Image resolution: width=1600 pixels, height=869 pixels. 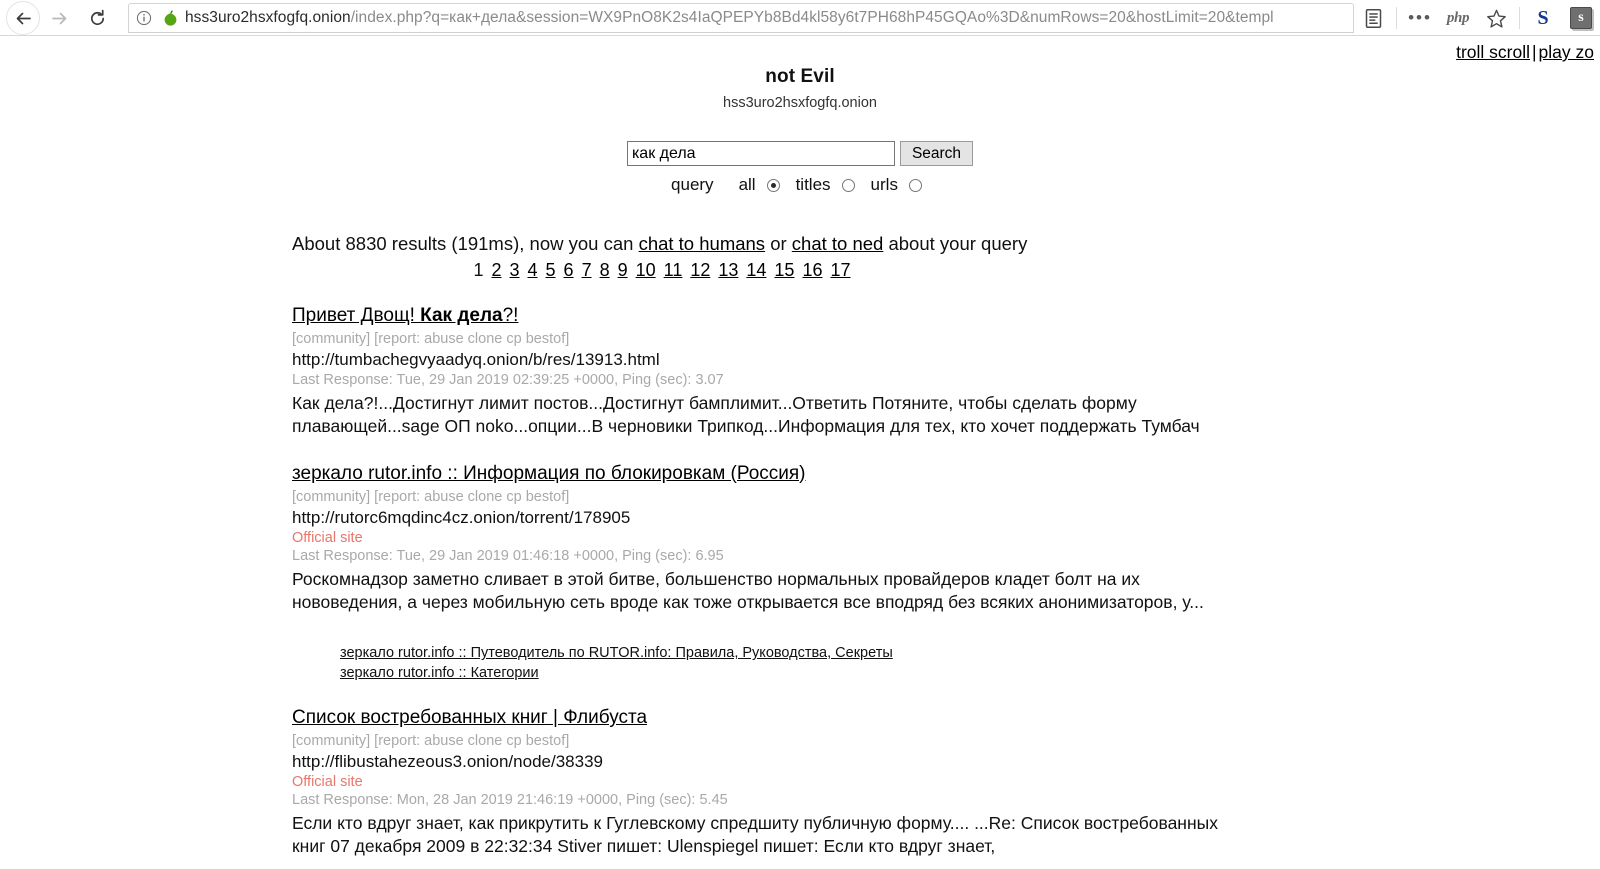 What do you see at coordinates (496, 270) in the screenshot?
I see `pagination-page: 2` at bounding box center [496, 270].